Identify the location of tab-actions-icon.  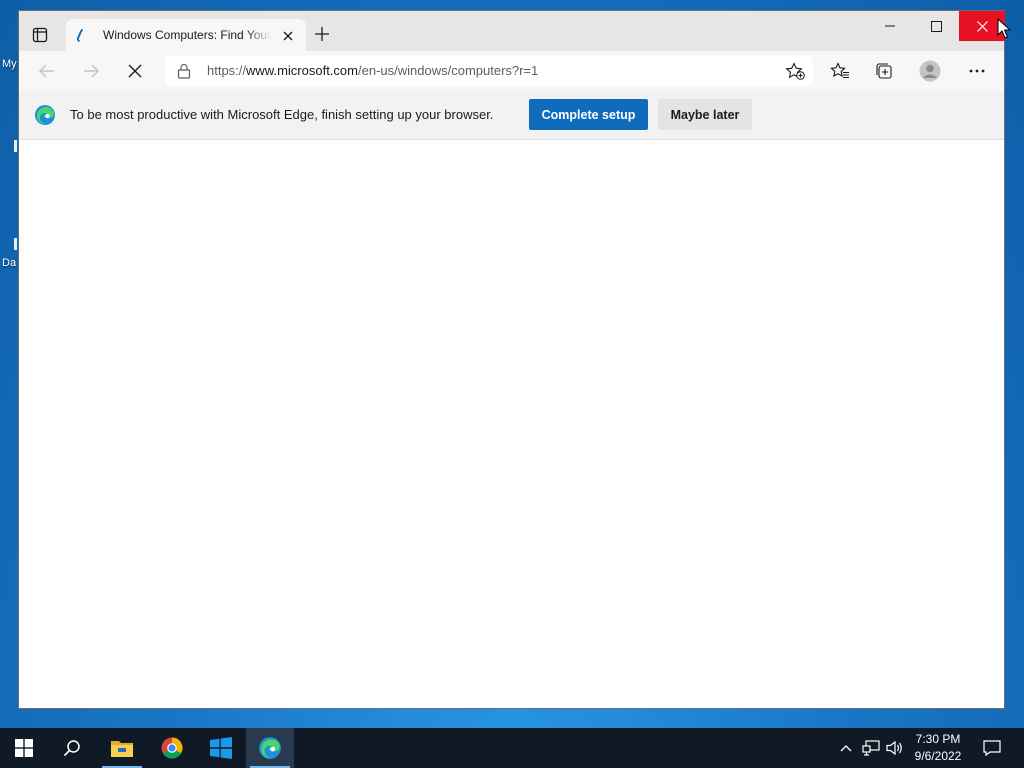
(40, 35).